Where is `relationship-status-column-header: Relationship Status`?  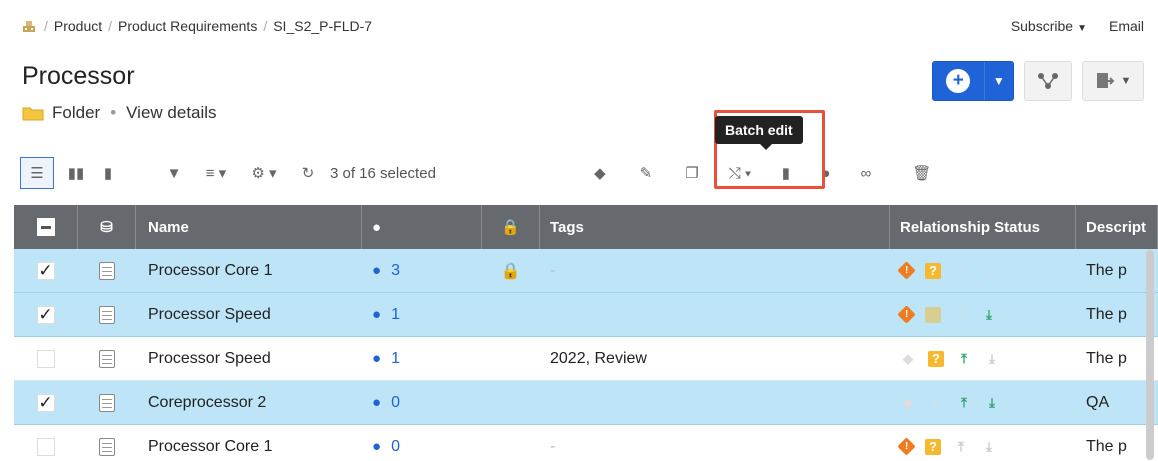 relationship-status-column-header: Relationship Status is located at coordinates (983, 227).